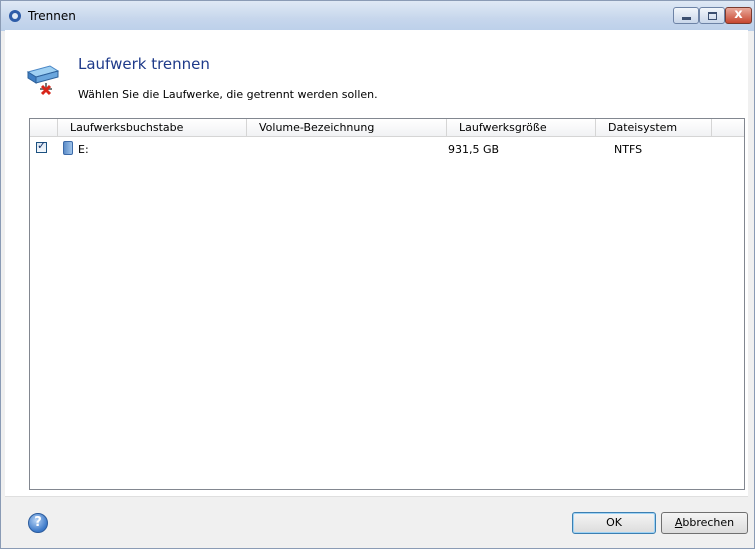  What do you see at coordinates (38, 523) in the screenshot?
I see `help-icon: ?` at bounding box center [38, 523].